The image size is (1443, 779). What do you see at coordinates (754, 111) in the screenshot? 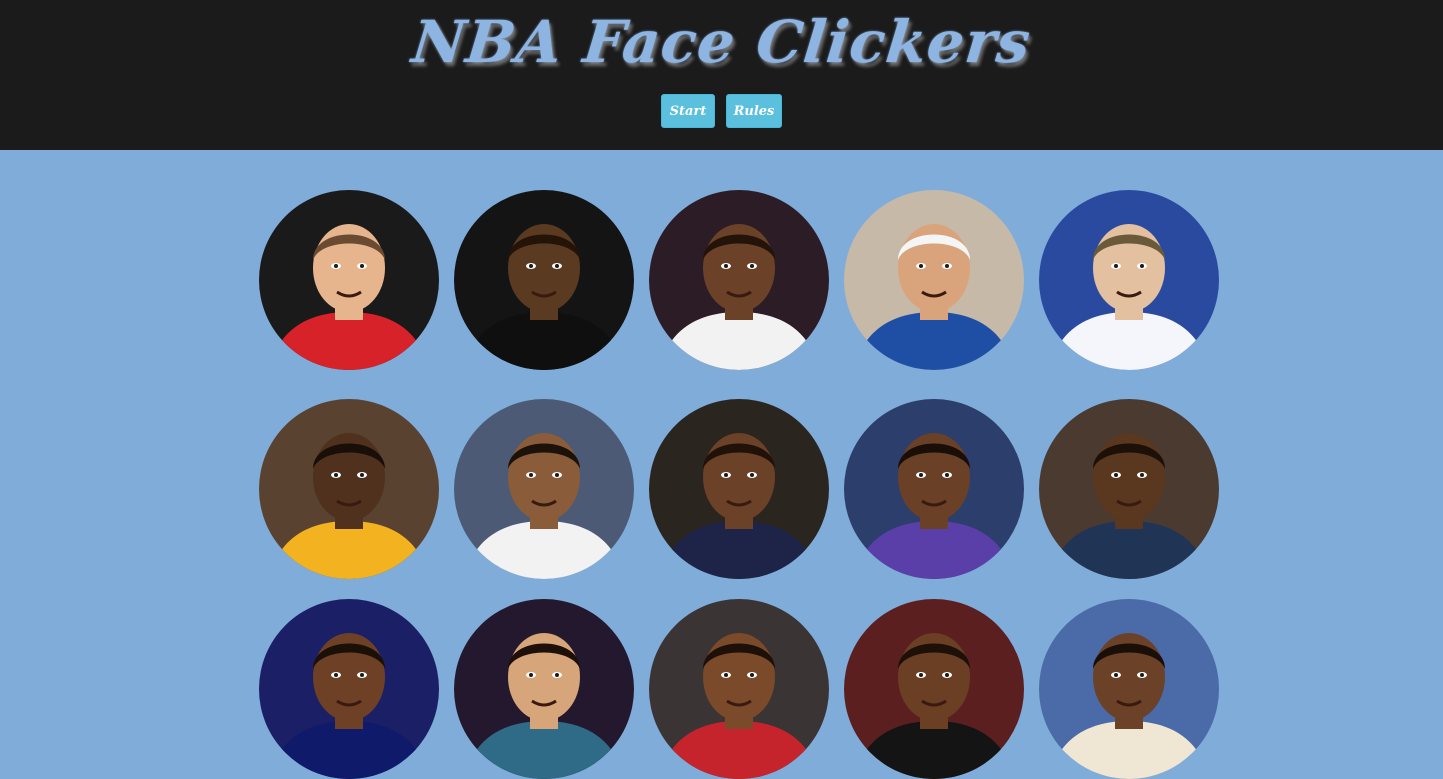
I see `rules-button: Rules` at bounding box center [754, 111].